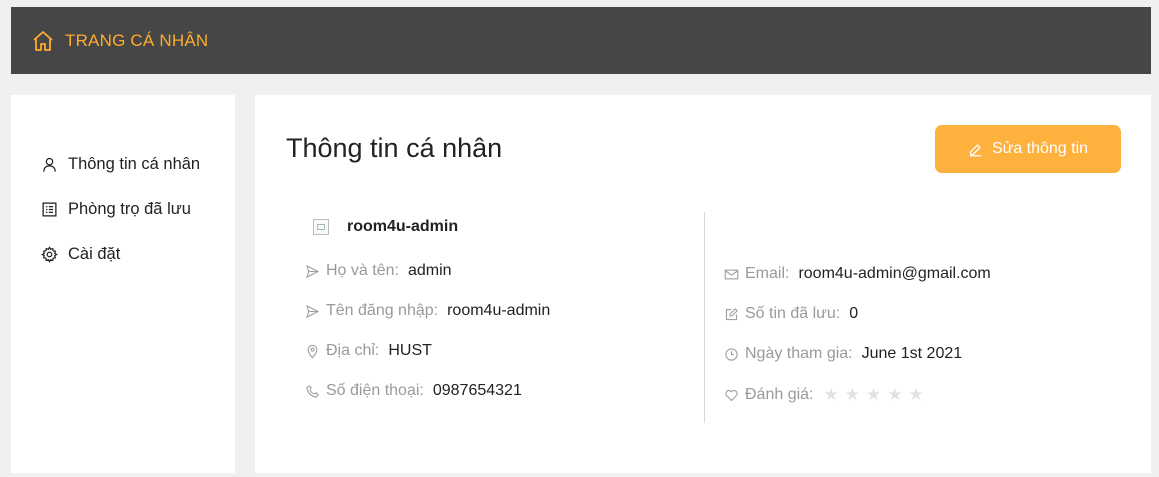 The width and height of the screenshot is (1159, 477). I want to click on list-icon, so click(49, 209).